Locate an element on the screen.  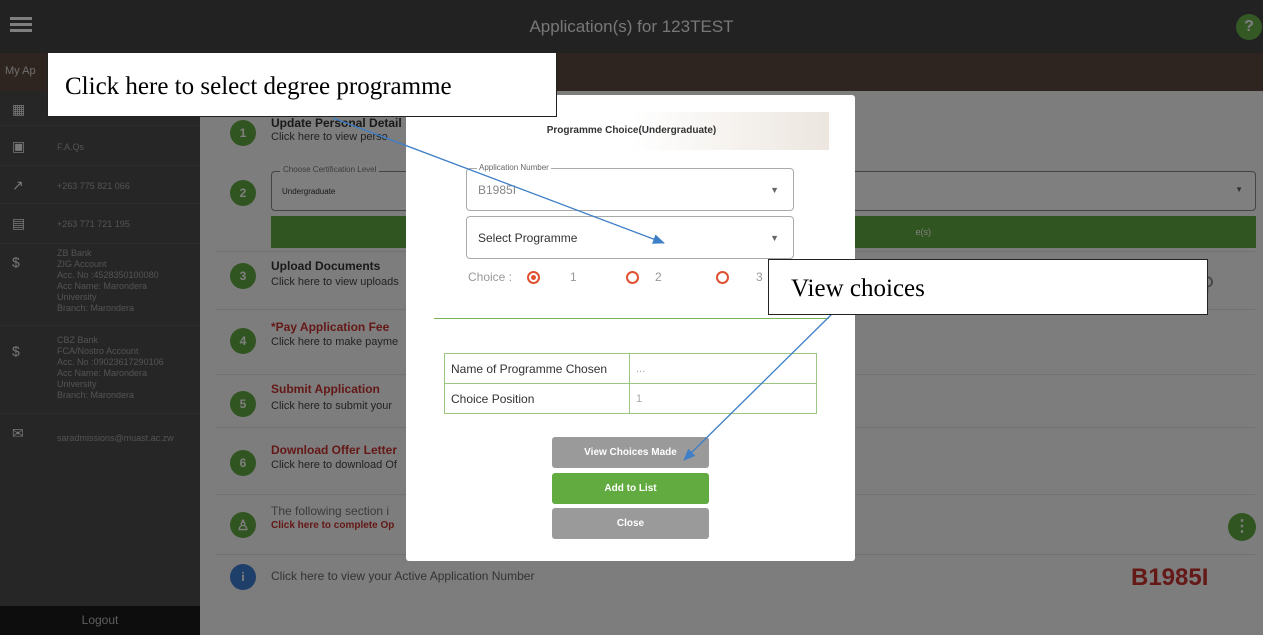
callout-view-choices: View choices is located at coordinates (988, 287).